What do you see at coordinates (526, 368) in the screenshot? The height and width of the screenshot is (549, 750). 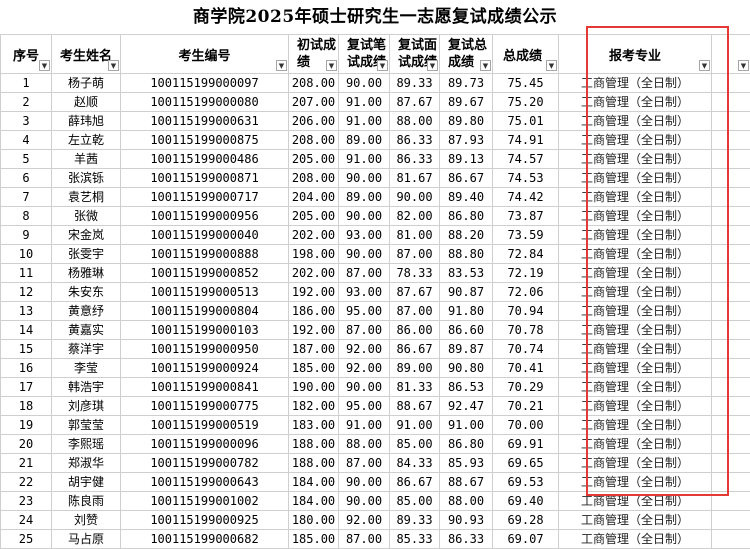 I see `cell-total-score: 70.41` at bounding box center [526, 368].